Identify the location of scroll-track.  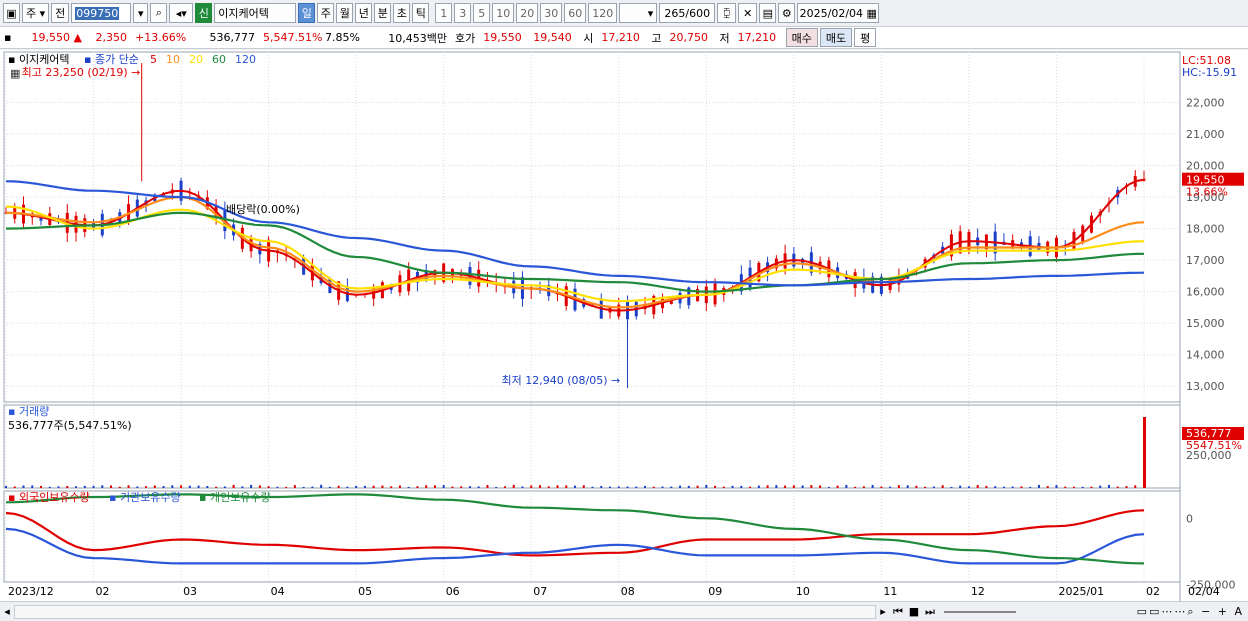
(445, 611).